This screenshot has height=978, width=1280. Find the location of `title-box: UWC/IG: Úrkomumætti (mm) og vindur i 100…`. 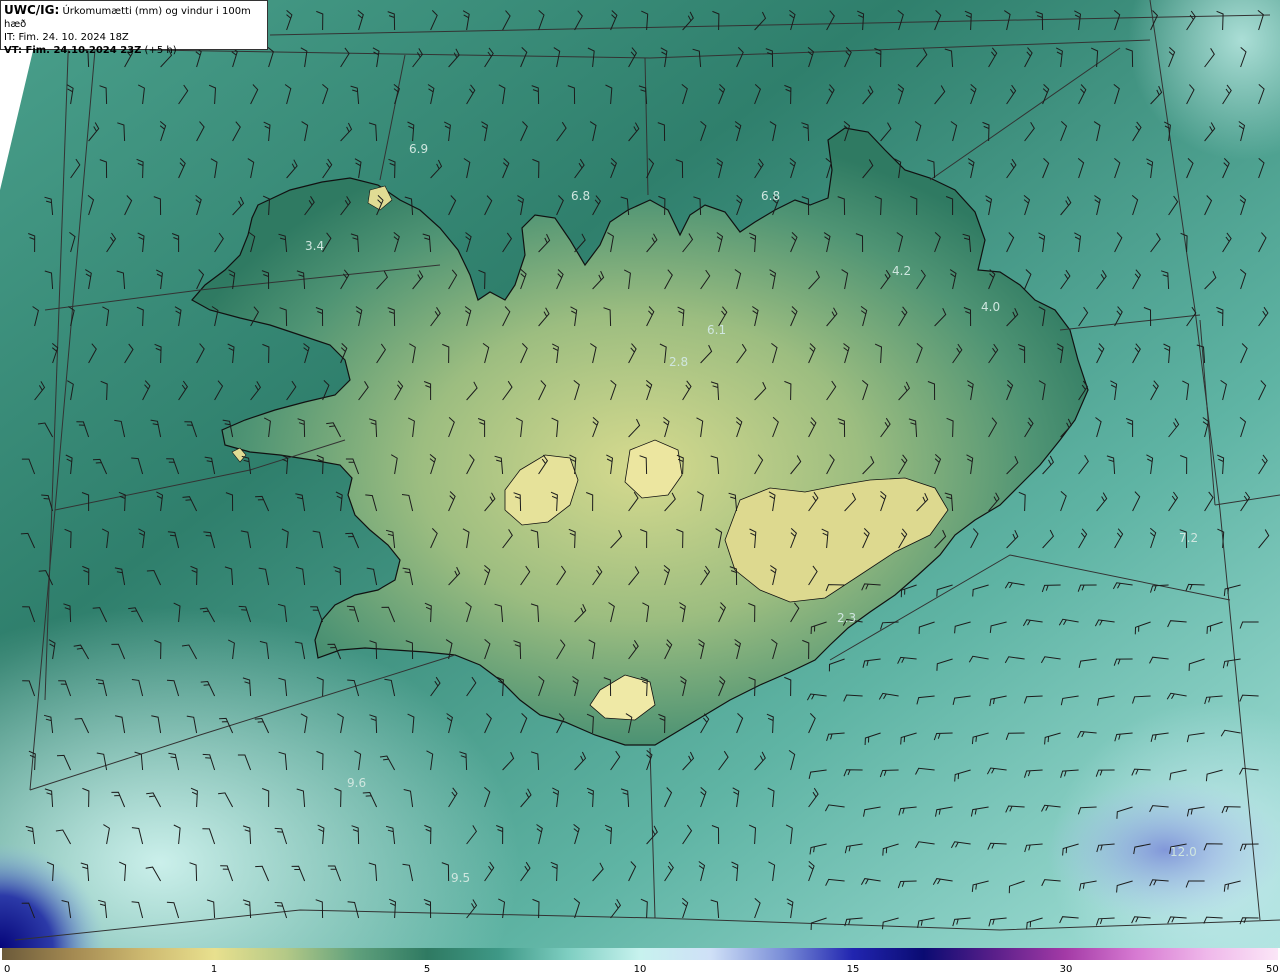

title-box: UWC/IG: Úrkomumætti (mm) og vindur i 100… is located at coordinates (134, 28).